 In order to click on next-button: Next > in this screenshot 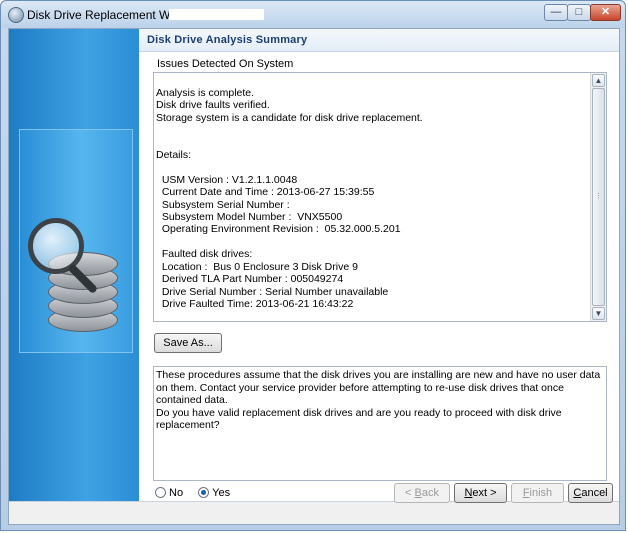, I will do `click(480, 493)`.